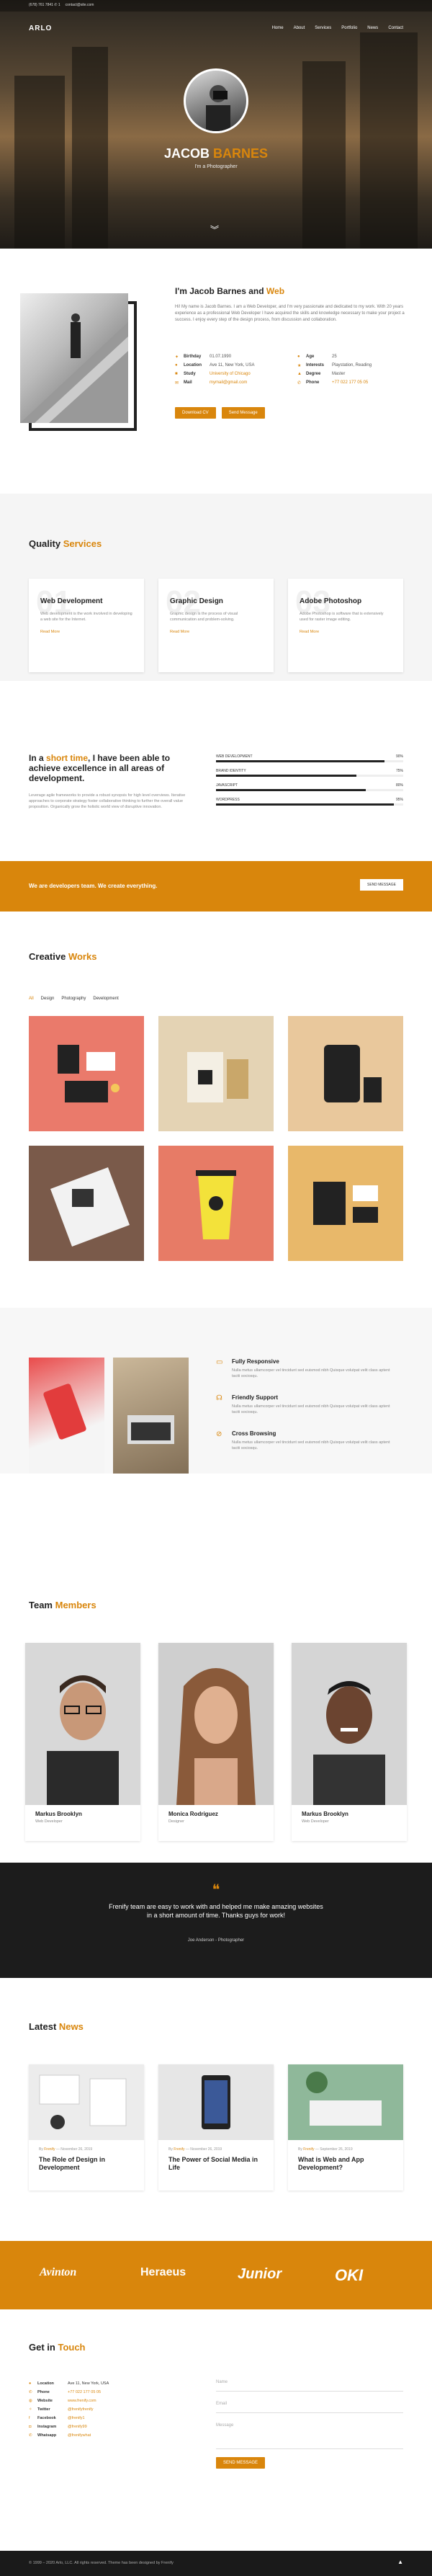 This screenshot has width=432, height=2576. I want to click on nav-item-about: About, so click(299, 28).